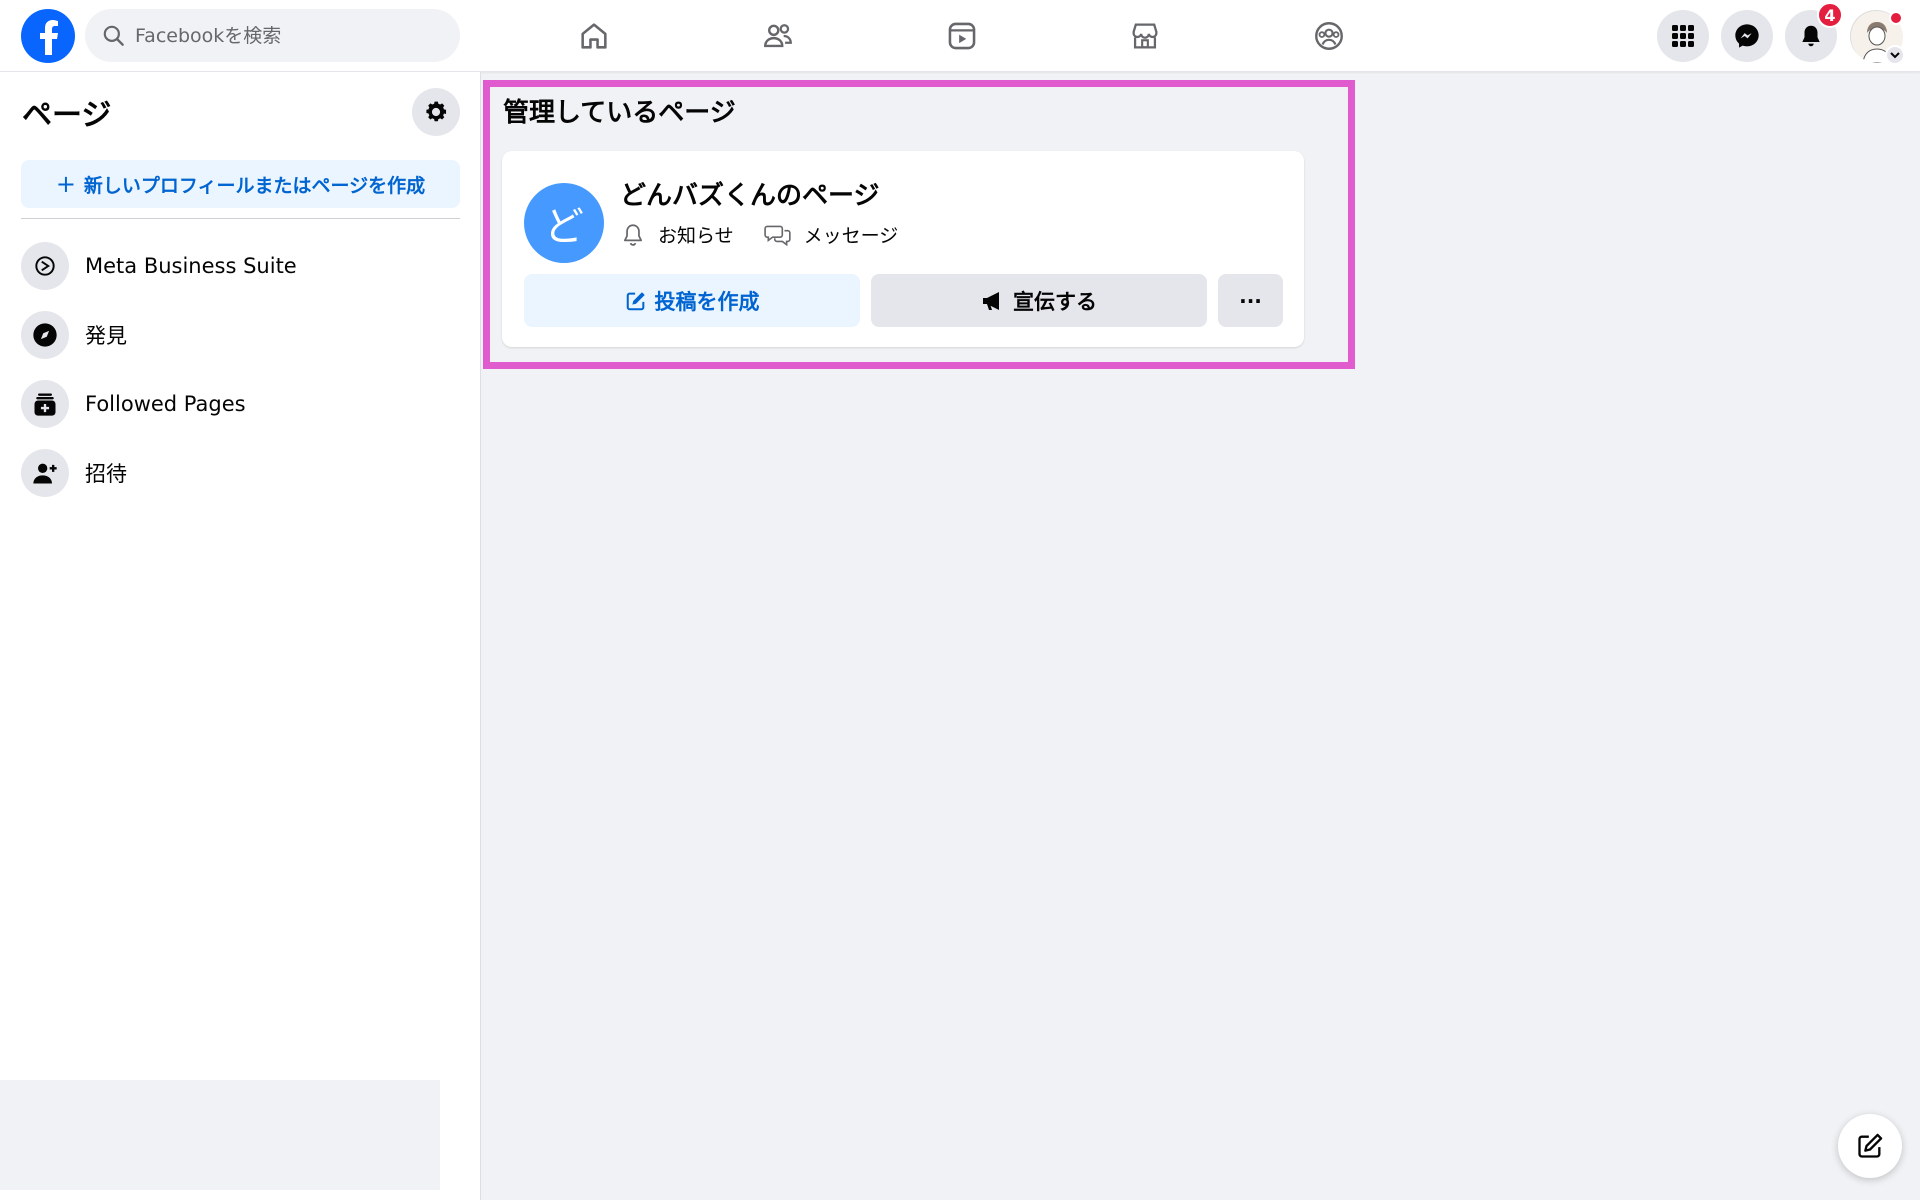 The image size is (1920, 1200). I want to click on create-page-label: 新しいプロフィールまたはページを作成, so click(254, 185).